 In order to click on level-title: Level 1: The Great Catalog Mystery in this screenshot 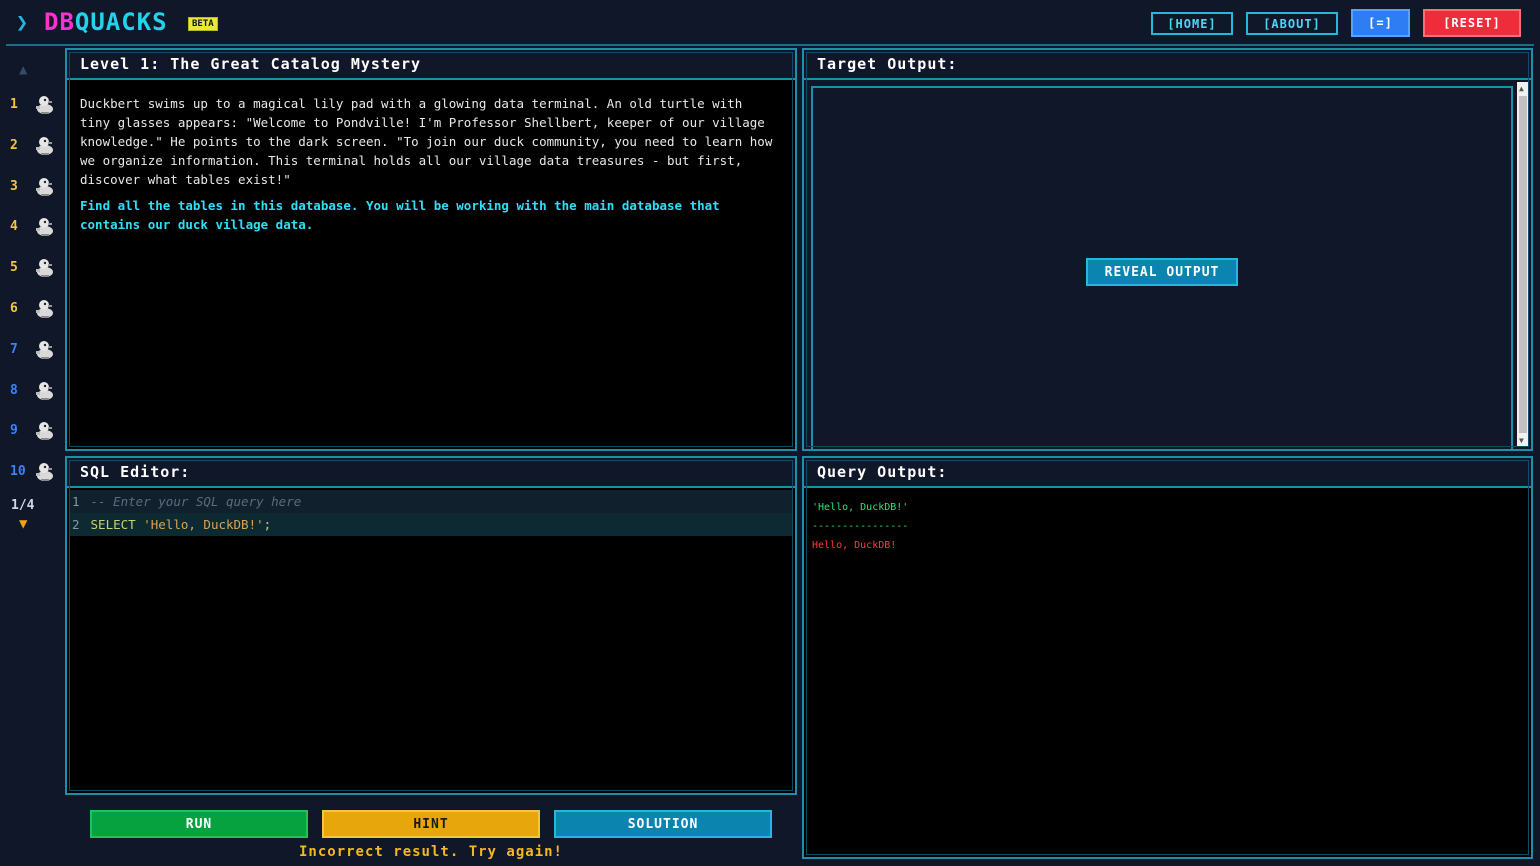, I will do `click(431, 65)`.